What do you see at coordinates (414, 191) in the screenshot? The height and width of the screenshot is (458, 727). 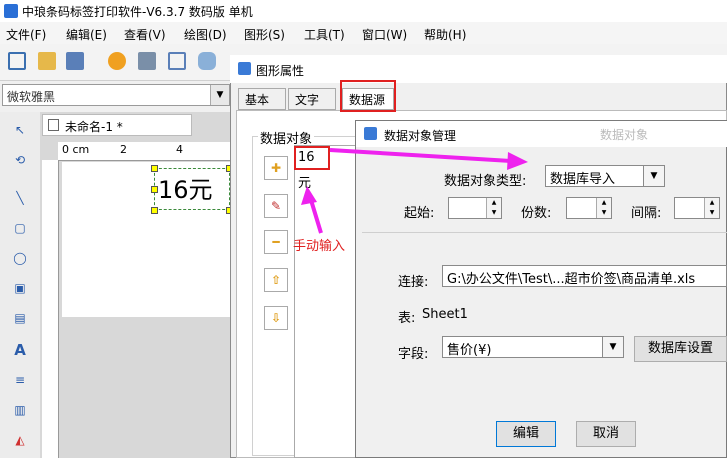 I see `annotation-arrows` at bounding box center [414, 191].